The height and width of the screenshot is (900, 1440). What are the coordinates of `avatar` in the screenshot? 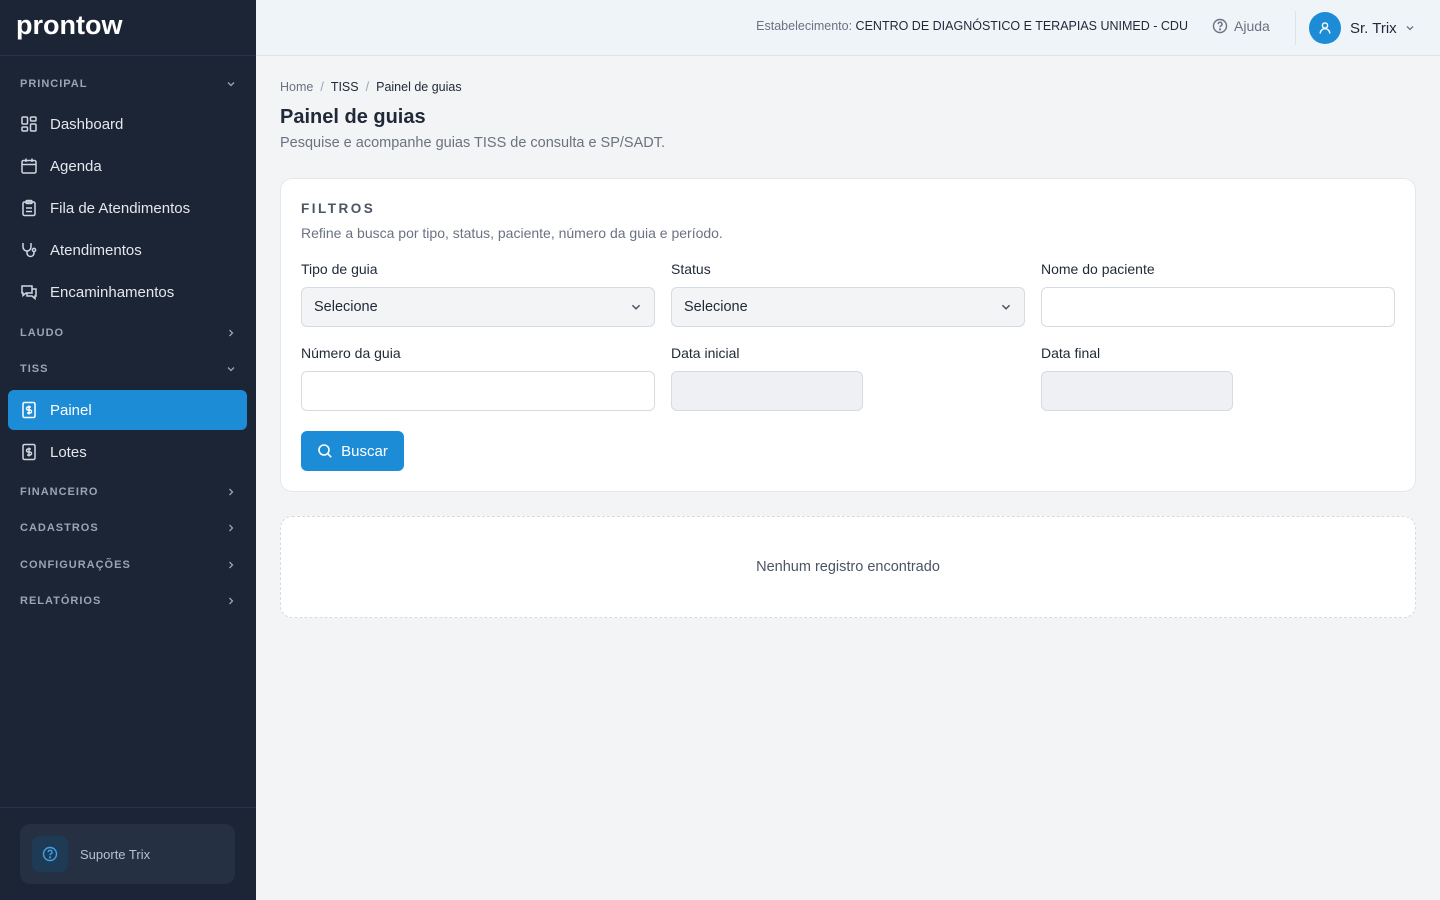 It's located at (1325, 28).